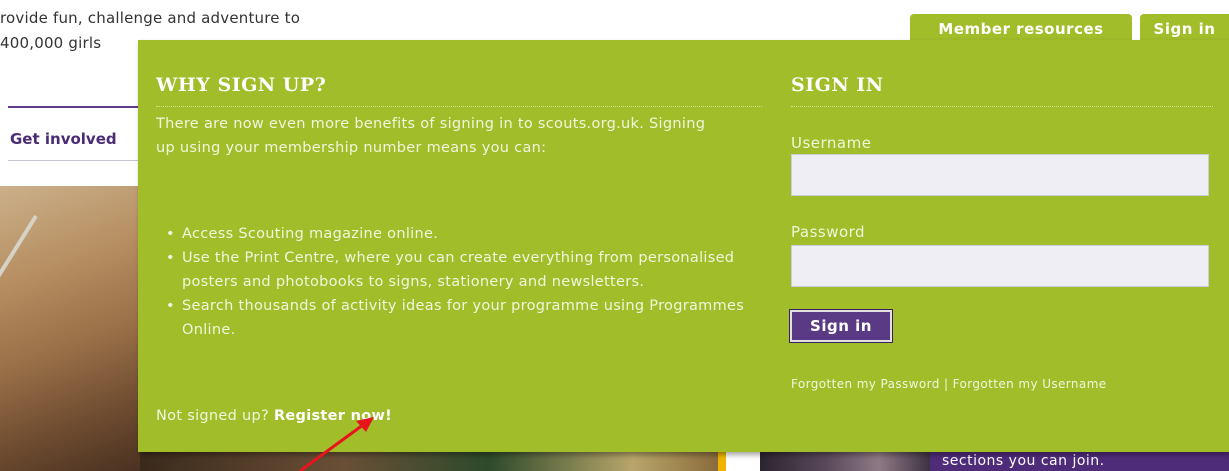 The height and width of the screenshot is (471, 1229). I want to click on hero-photo-right, so click(845, 461).